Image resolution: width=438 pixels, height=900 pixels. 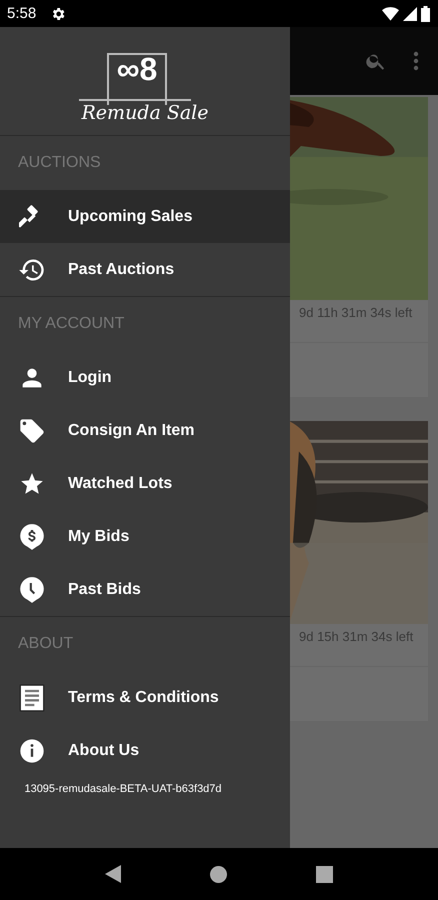 What do you see at coordinates (32, 698) in the screenshot?
I see `document-icon` at bounding box center [32, 698].